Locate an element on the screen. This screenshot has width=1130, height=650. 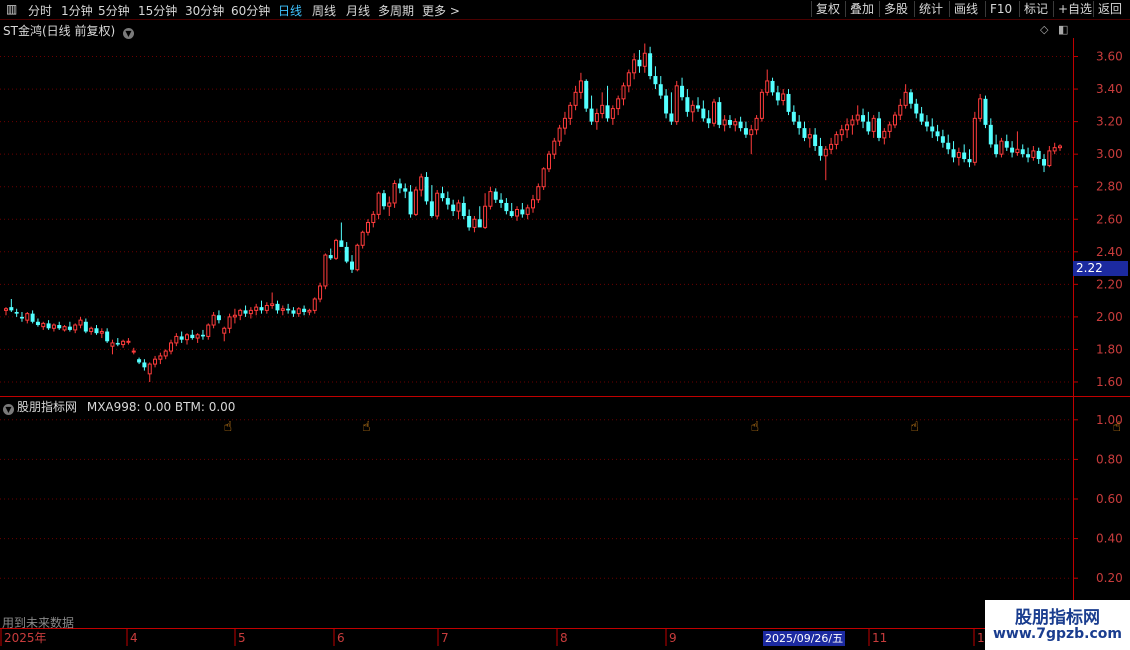
hand-pointer-icon: ☝ is located at coordinates (1117, 427).